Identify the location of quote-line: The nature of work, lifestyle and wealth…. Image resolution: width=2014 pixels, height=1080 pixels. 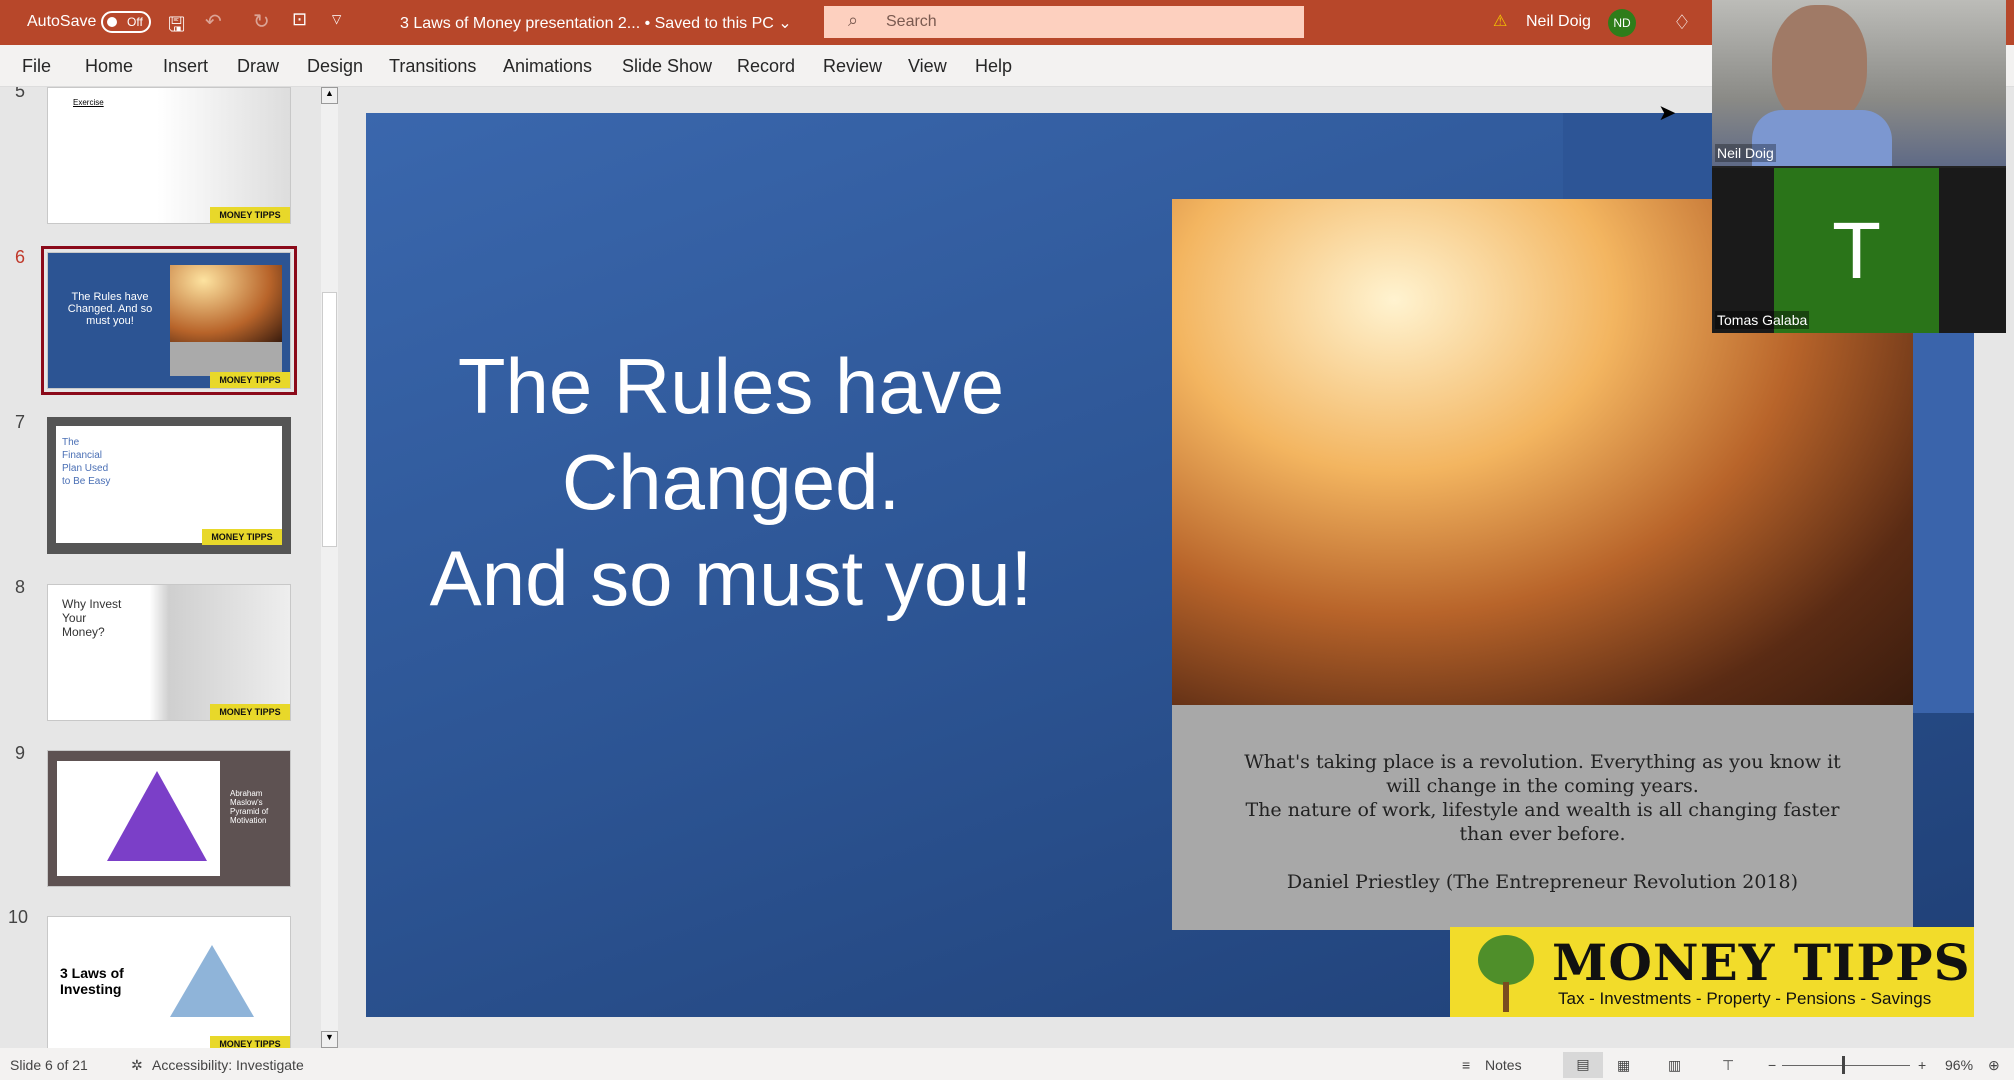
(1542, 810).